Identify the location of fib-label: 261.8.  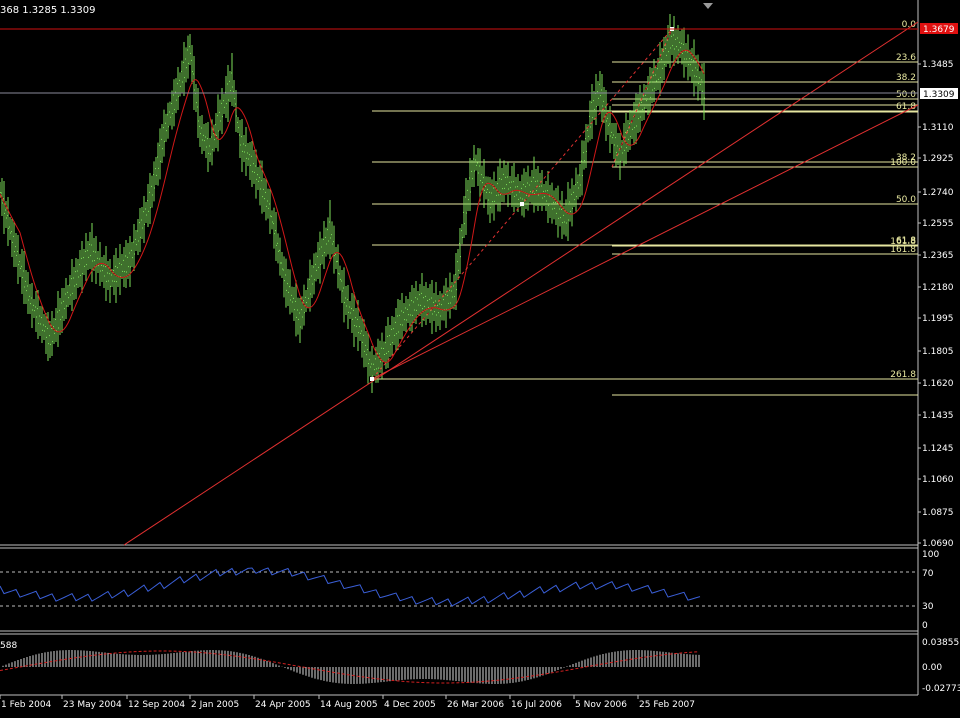
(903, 375).